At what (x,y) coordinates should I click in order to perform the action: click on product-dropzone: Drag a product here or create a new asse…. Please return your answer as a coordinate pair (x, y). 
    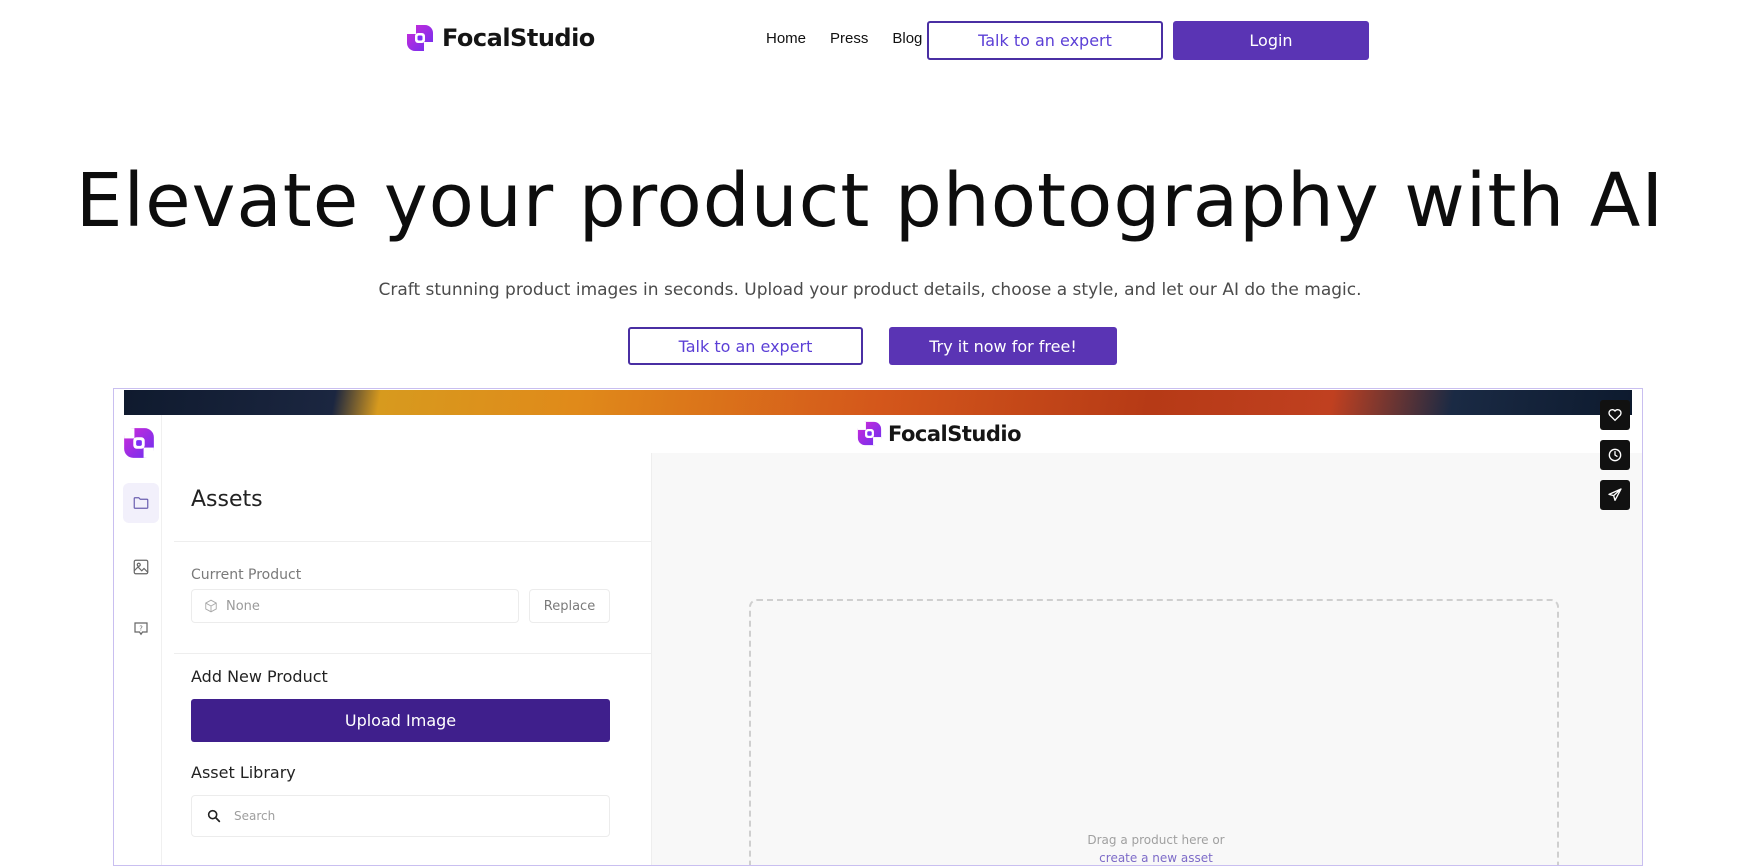
    Looking at the image, I should click on (1155, 732).